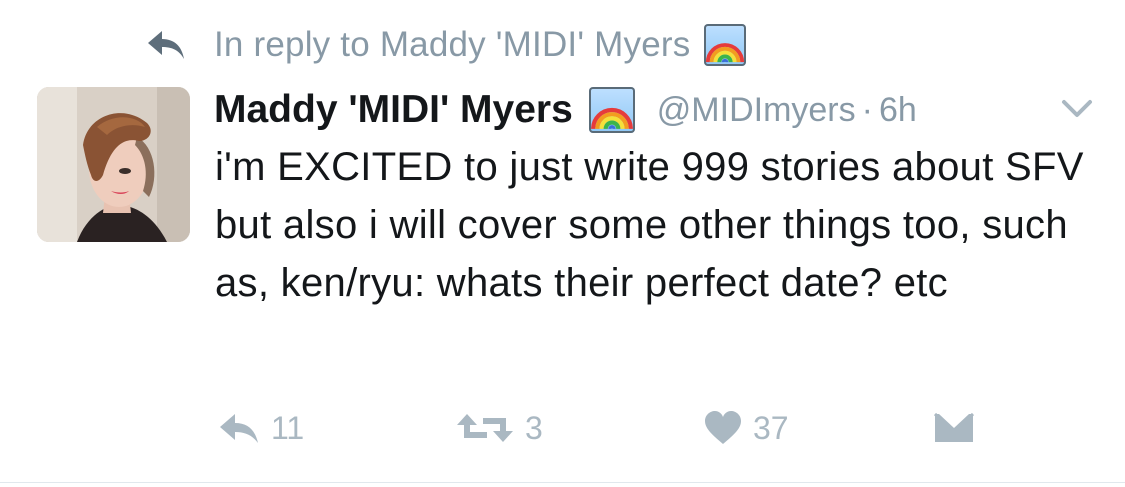 The image size is (1125, 487). Describe the element at coordinates (654, 110) in the screenshot. I see `tweet-header: Maddy 'MIDI' Myers @MIDImyers · 6h` at that location.